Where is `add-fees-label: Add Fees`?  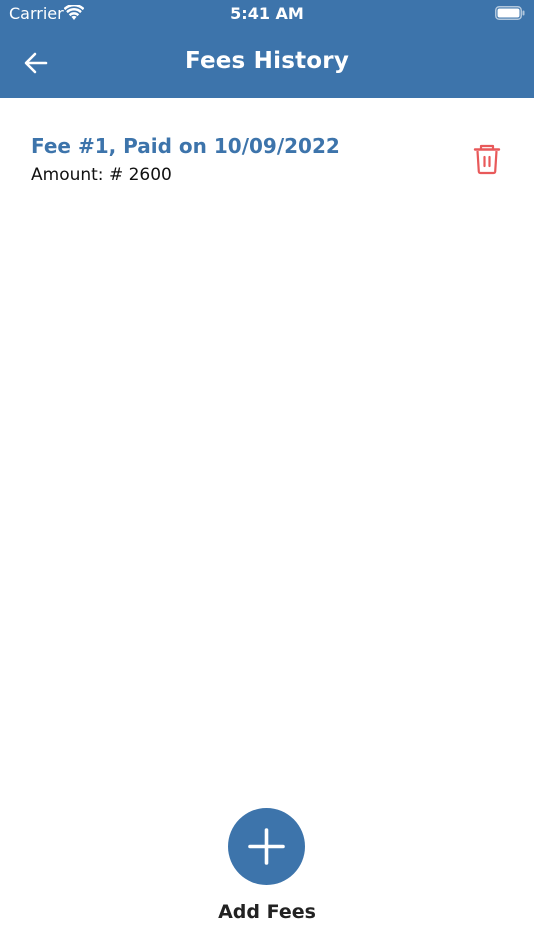
add-fees-label: Add Fees is located at coordinates (267, 912).